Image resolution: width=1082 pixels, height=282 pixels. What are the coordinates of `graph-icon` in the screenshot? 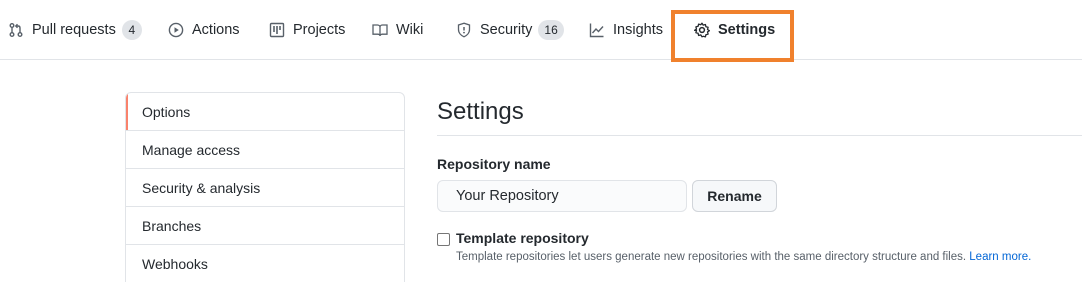 It's located at (597, 30).